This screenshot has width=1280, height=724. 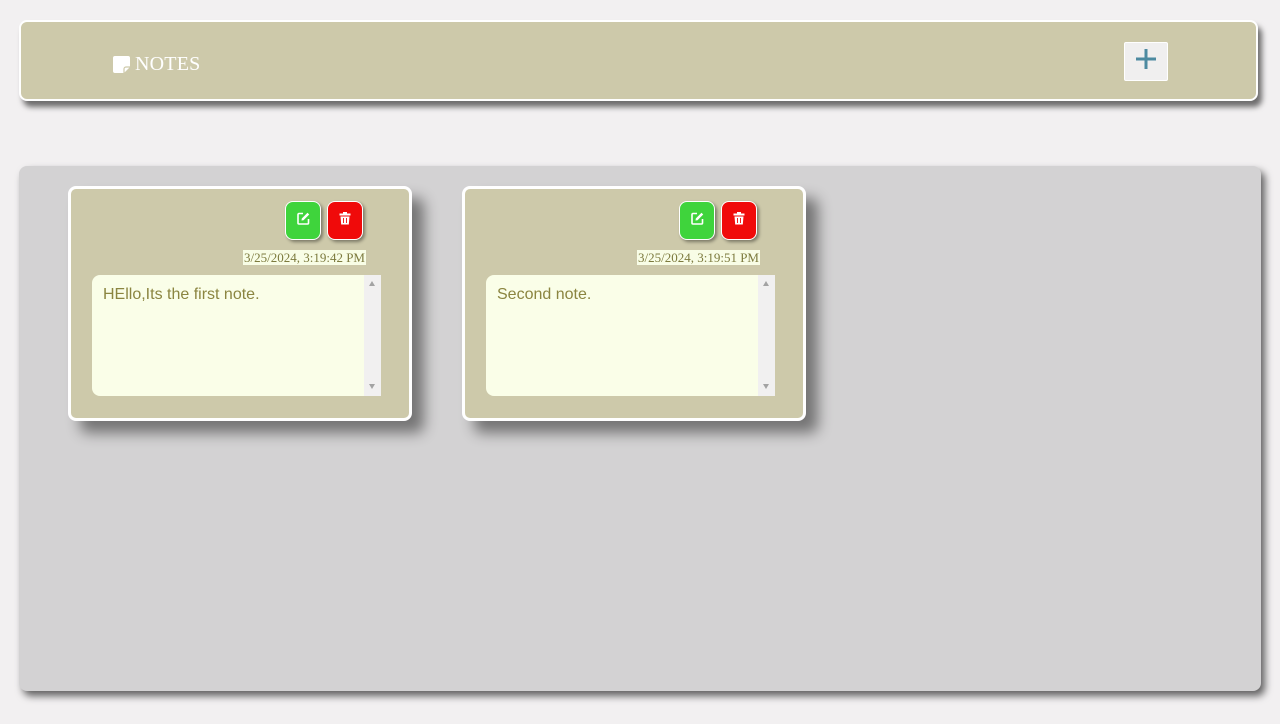 I want to click on note-textarea: Second note., so click(x=630, y=335).